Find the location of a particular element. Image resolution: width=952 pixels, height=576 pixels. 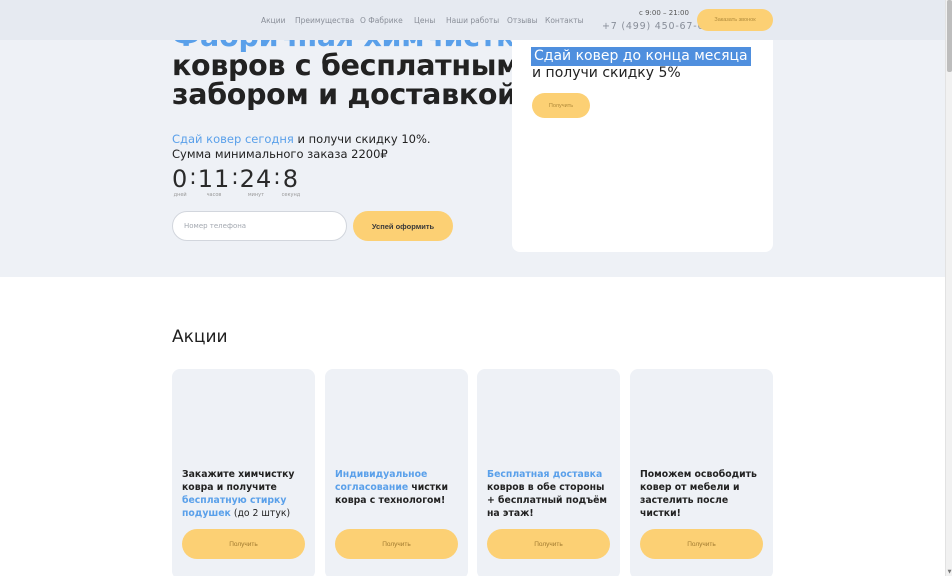

working-hours: с 9:00 – 21:00 is located at coordinates (664, 13).